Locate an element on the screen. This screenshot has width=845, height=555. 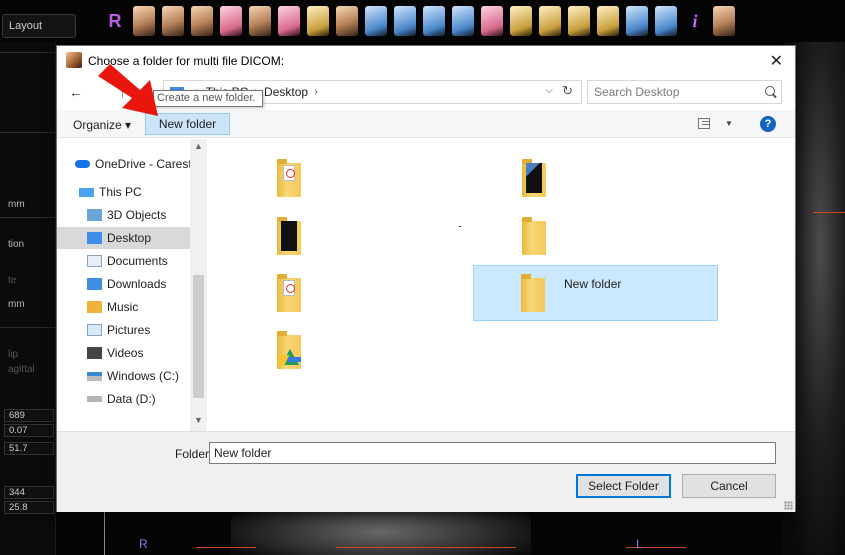
nav-item-3d-objects: 3D Objects is located at coordinates (138, 215).